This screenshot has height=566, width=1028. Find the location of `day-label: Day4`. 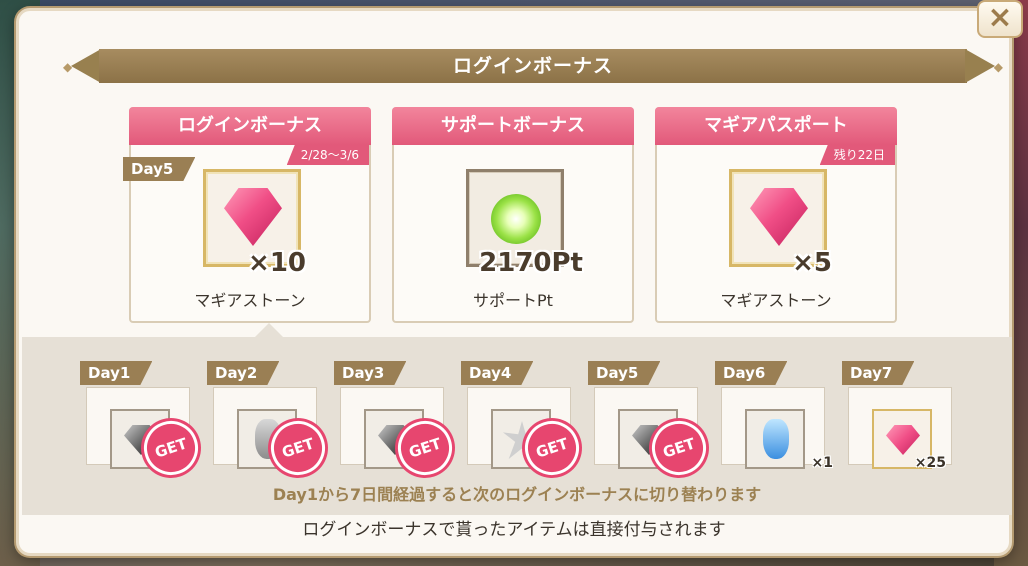

day-label: Day4 is located at coordinates (497, 373).